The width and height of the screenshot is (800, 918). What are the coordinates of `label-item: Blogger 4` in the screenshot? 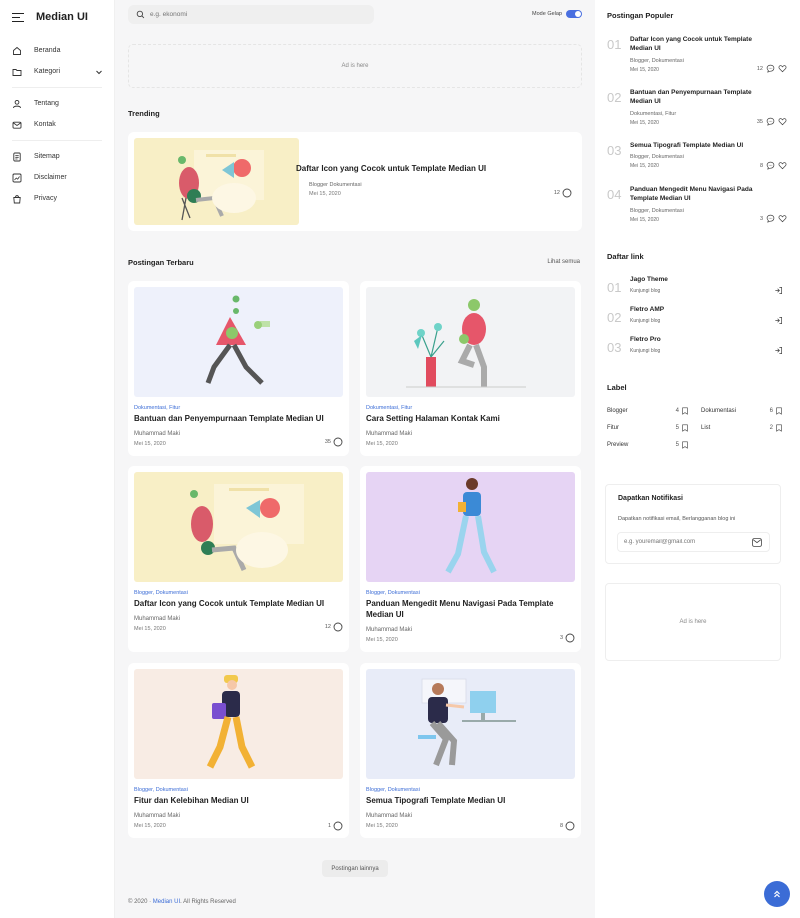 It's located at (648, 411).